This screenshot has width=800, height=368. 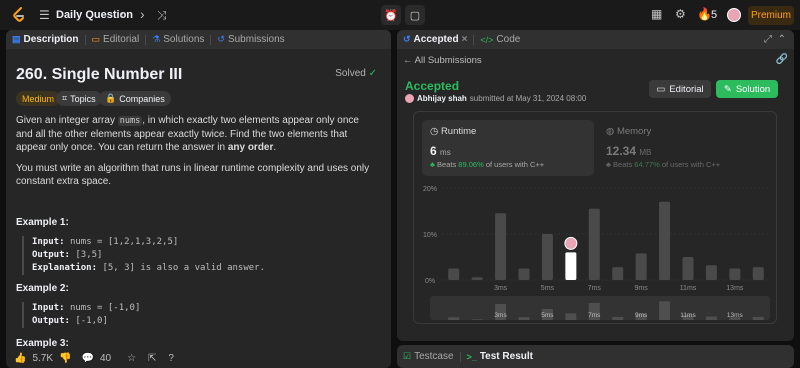 What do you see at coordinates (408, 60) in the screenshot?
I see `arrow-left-icon: ←` at bounding box center [408, 60].